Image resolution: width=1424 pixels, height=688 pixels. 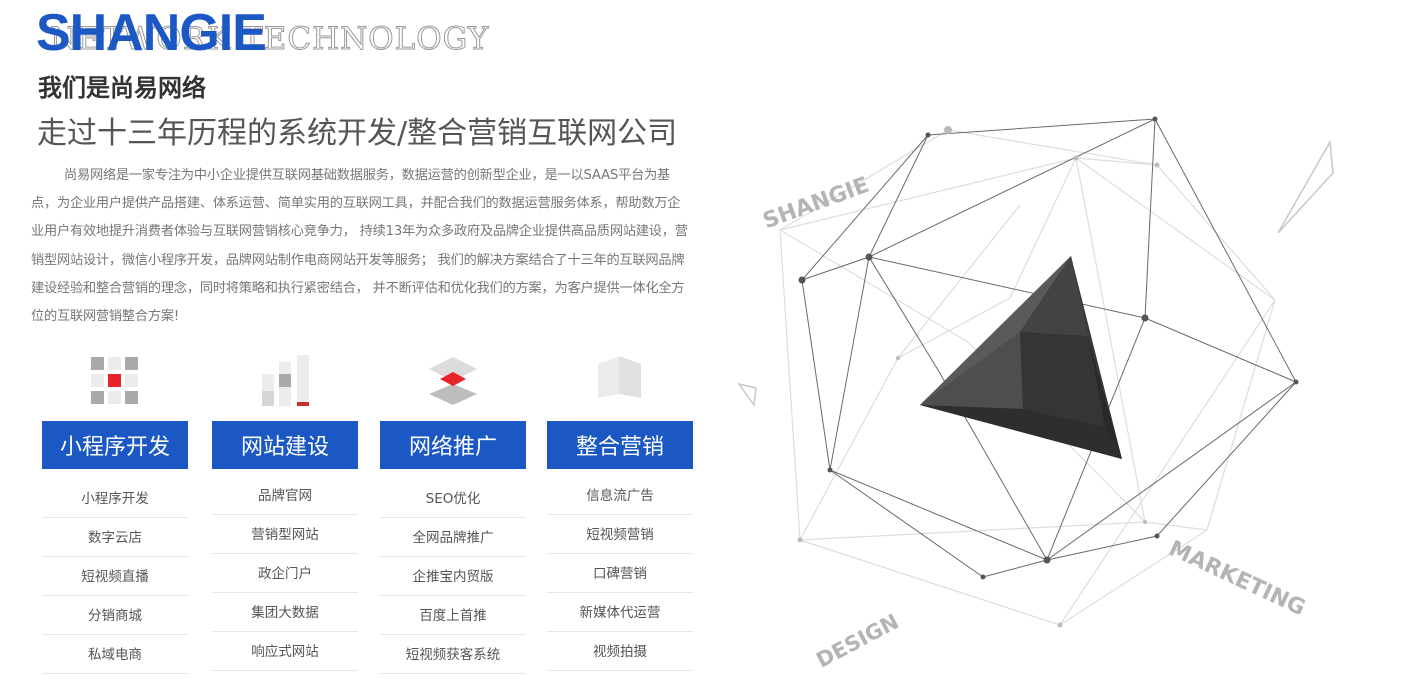 I want to click on service-item-link: 分销商城, so click(x=115, y=615).